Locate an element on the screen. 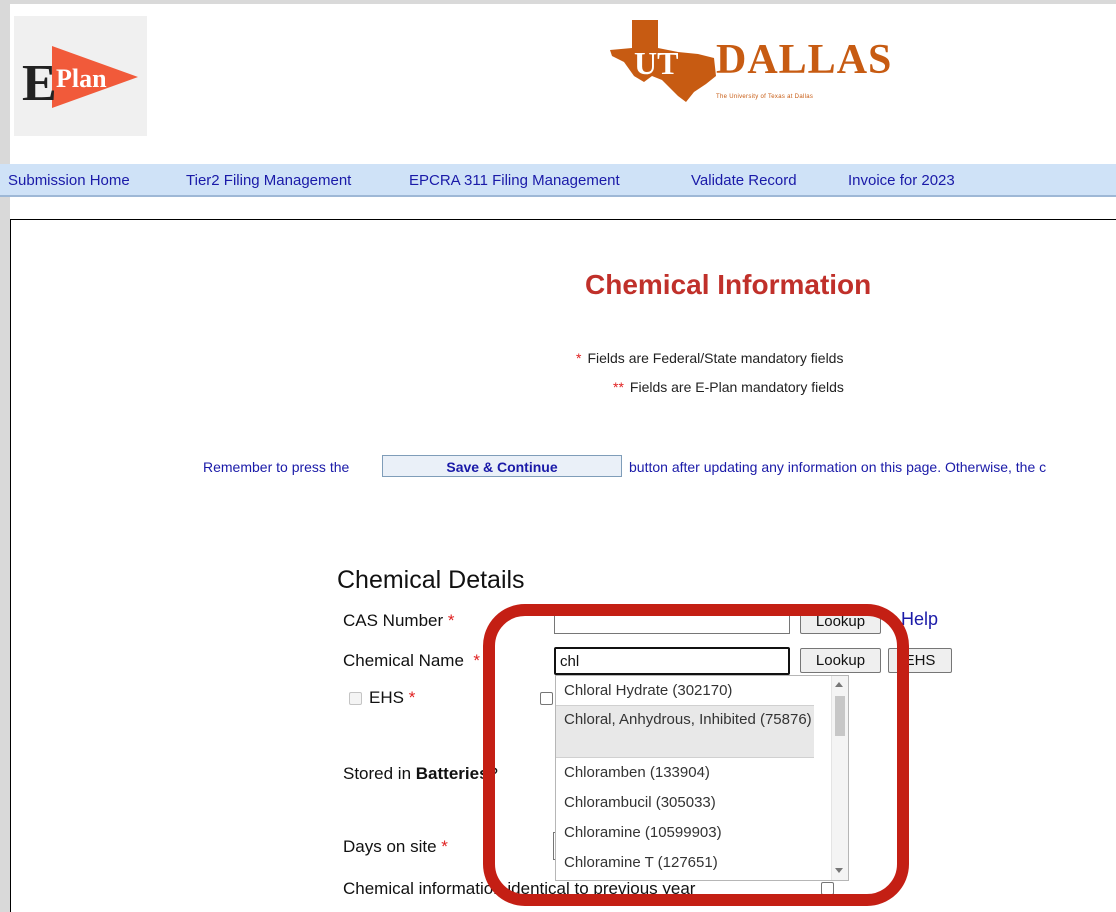  texas-shape-icon: UT is located at coordinates (663, 61).